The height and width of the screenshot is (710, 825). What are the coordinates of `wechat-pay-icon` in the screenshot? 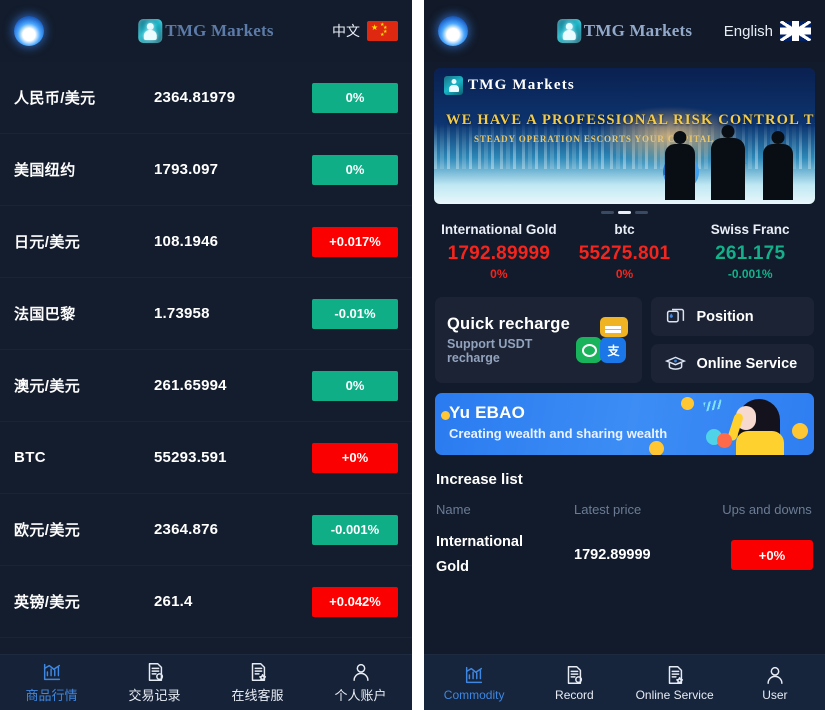 It's located at (589, 350).